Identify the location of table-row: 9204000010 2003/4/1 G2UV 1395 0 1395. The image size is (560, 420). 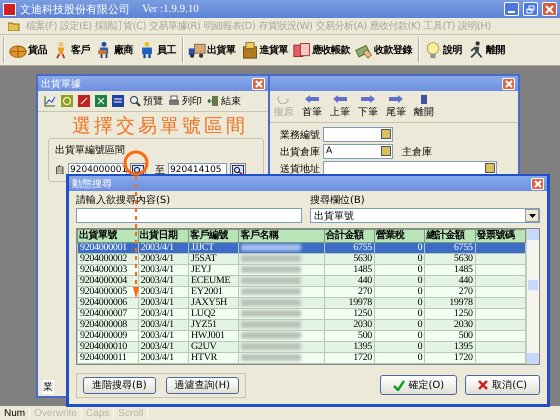
(302, 347).